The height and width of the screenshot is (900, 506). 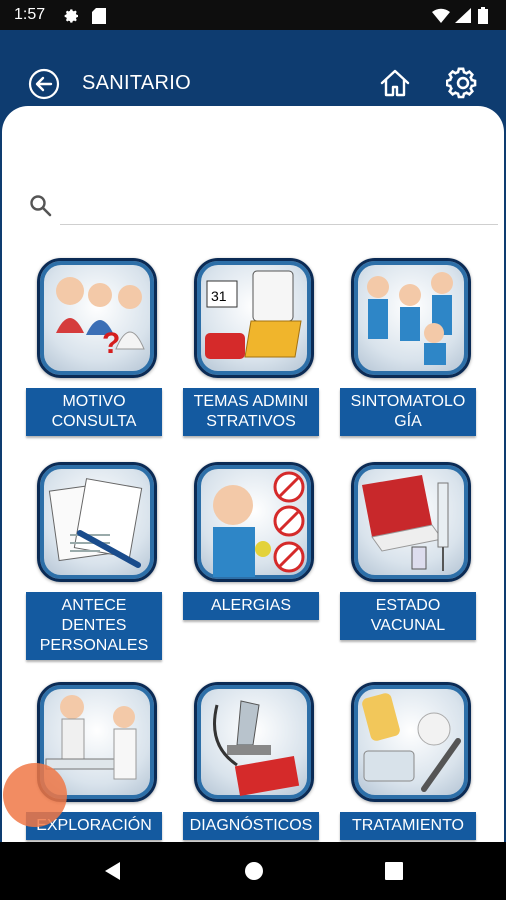 What do you see at coordinates (41, 206) in the screenshot?
I see `search-icon` at bounding box center [41, 206].